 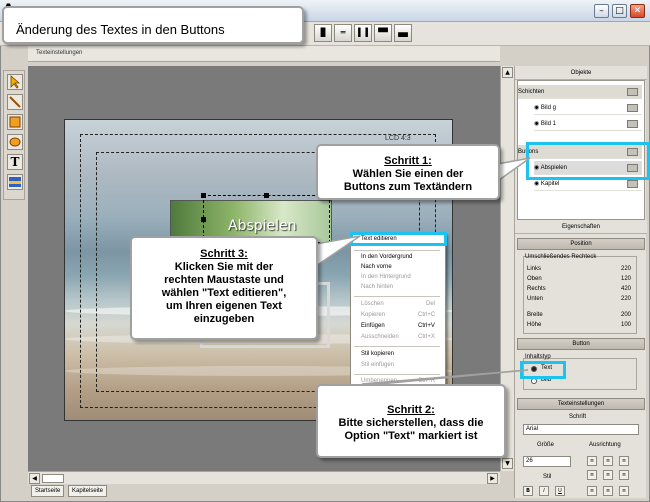 I want to click on step3-heading: Schritt 3, so click(x=222, y=254).